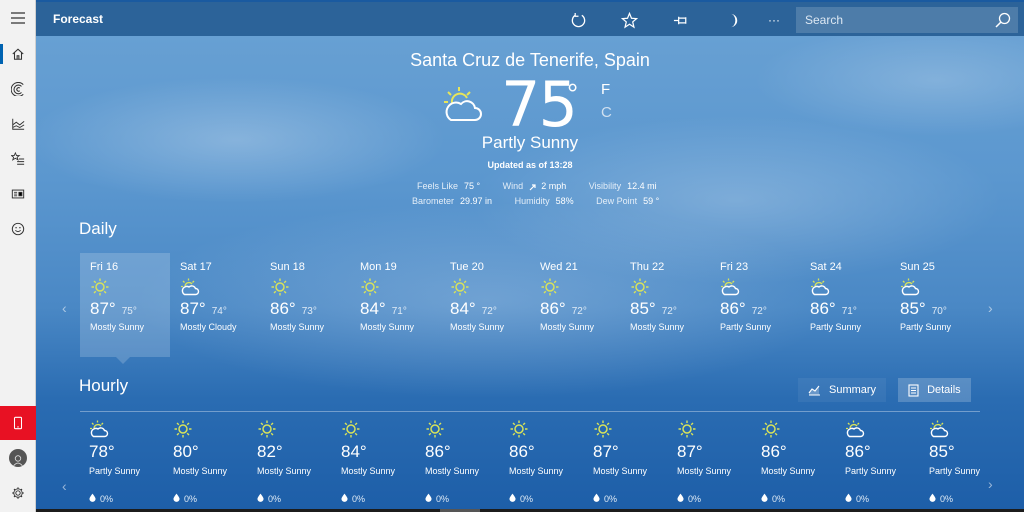  Describe the element at coordinates (734, 267) in the screenshot. I see `day-label: Fri 23` at that location.